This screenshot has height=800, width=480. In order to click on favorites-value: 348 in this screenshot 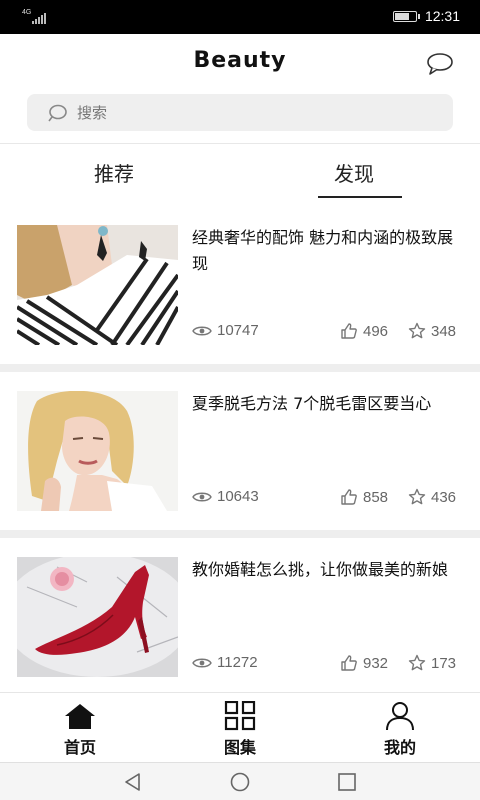, I will do `click(444, 331)`.